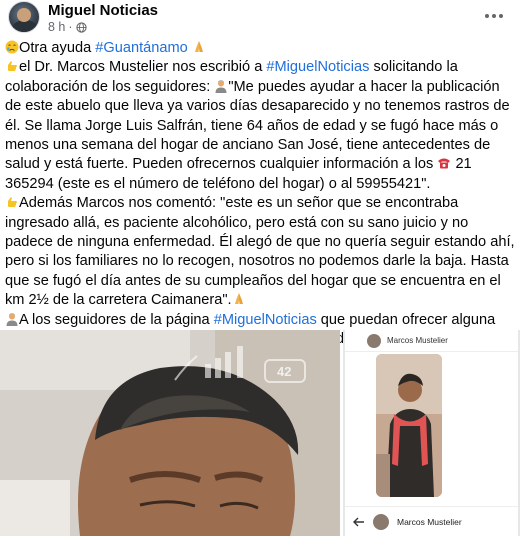 Image resolution: width=520 pixels, height=536 pixels. What do you see at coordinates (444, 163) in the screenshot?
I see `phone-icon` at bounding box center [444, 163].